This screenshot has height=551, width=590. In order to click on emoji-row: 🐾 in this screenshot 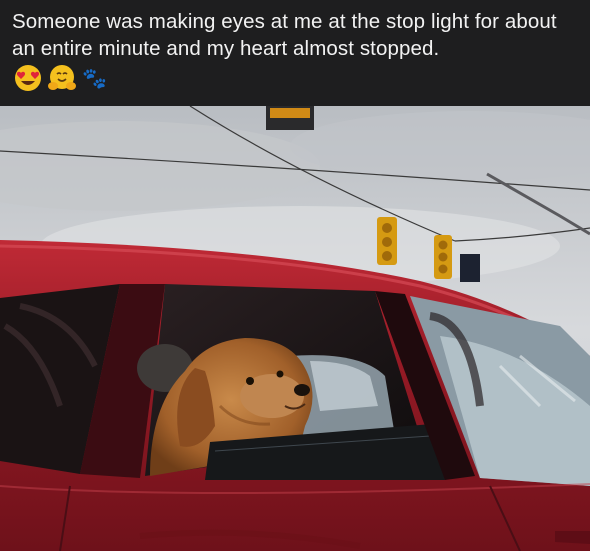, I will do `click(60, 78)`.